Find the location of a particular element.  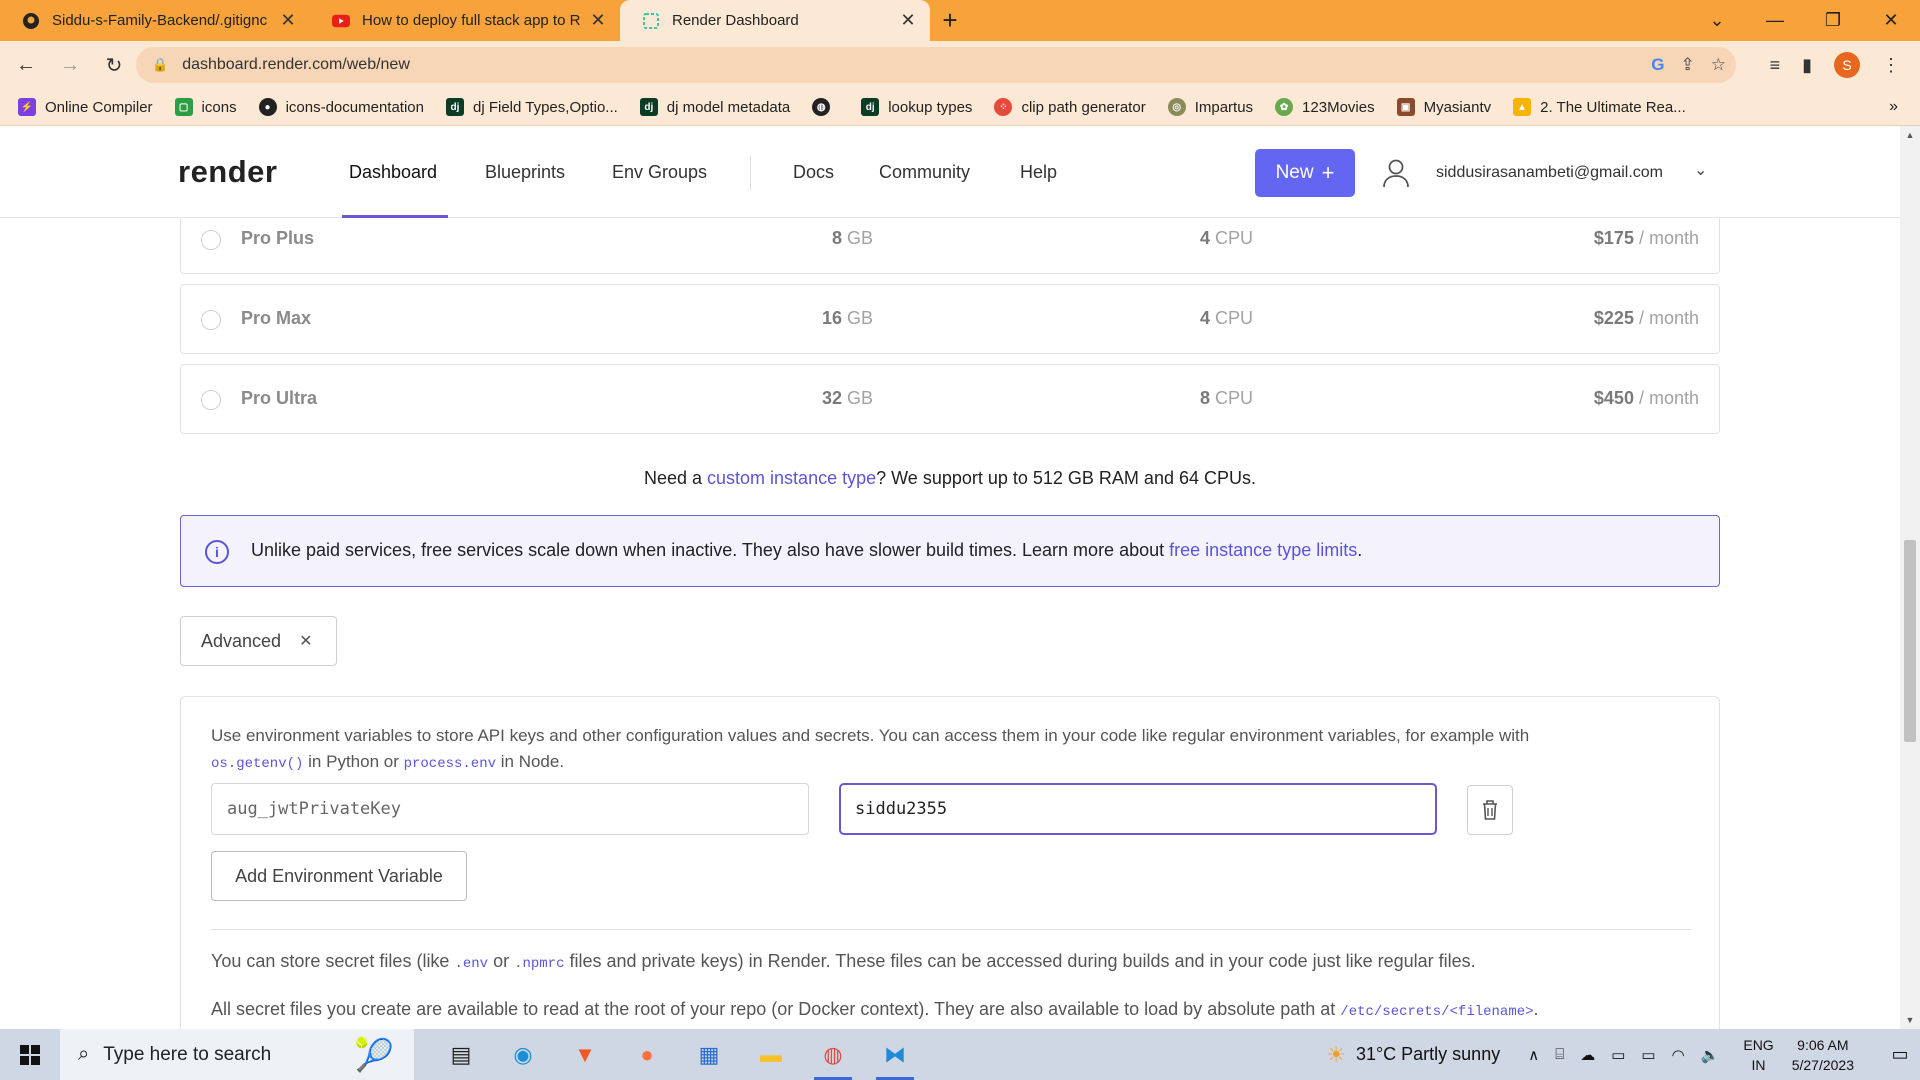

notification-icon: ▭ is located at coordinates (1900, 1054).